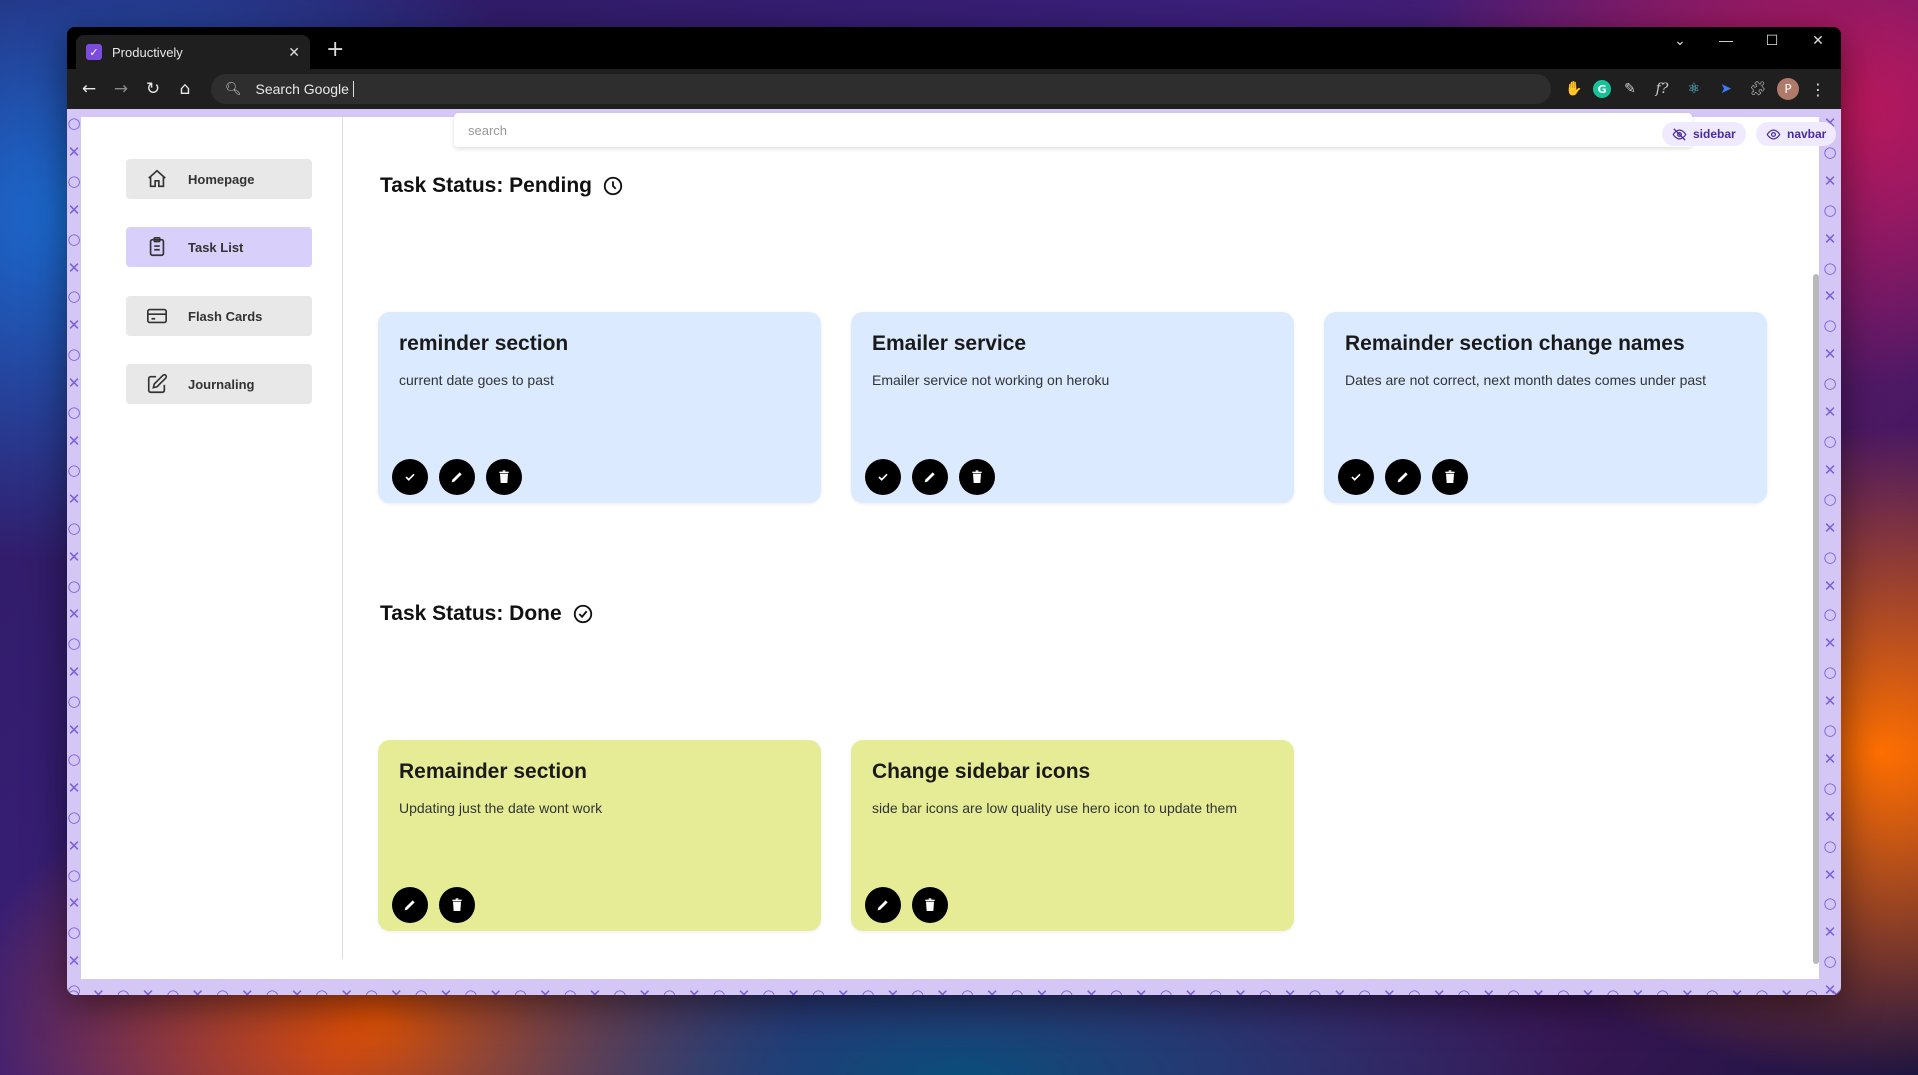  I want to click on eye-icon, so click(1773, 134).